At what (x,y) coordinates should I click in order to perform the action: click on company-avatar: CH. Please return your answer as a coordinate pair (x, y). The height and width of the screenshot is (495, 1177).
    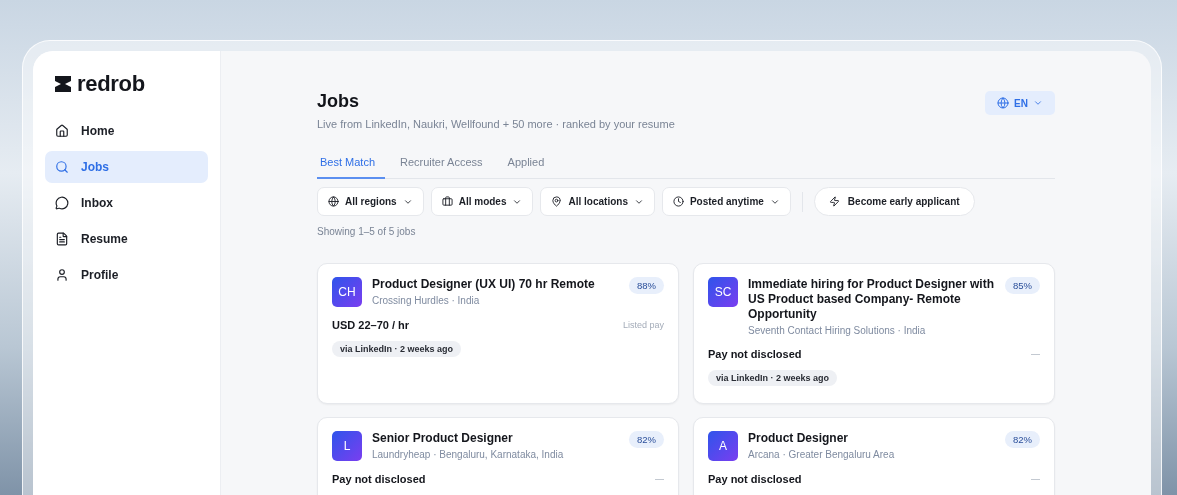
    Looking at the image, I should click on (347, 292).